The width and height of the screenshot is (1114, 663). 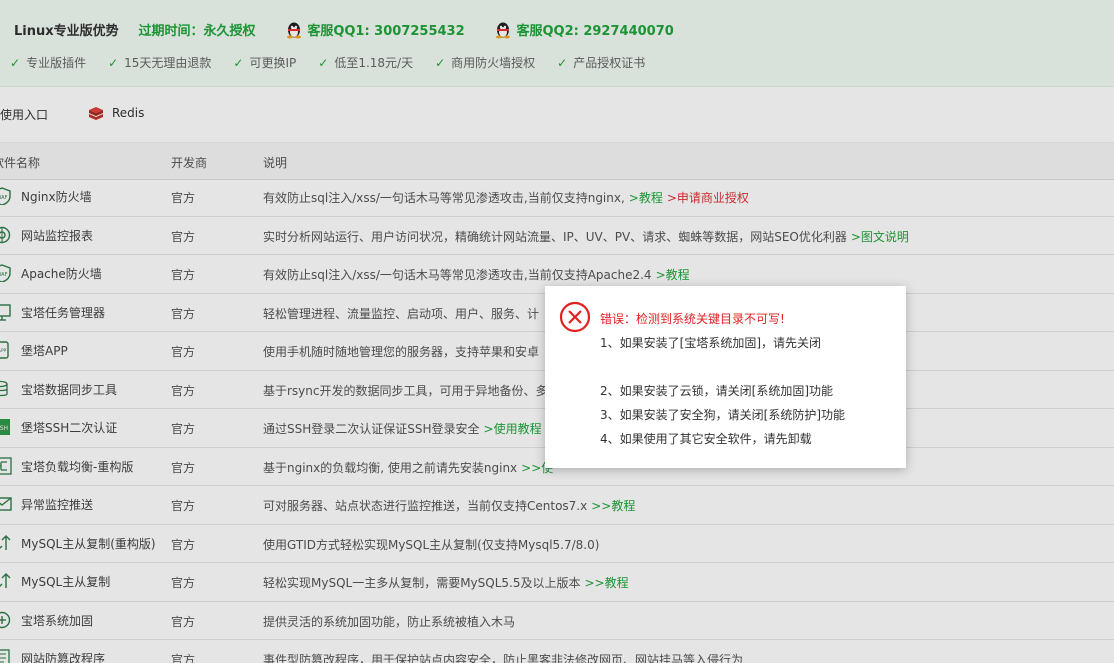 I want to click on error-line: 2、如果安装了云锁，请关闭[系统加固]功能, so click(x=716, y=391).